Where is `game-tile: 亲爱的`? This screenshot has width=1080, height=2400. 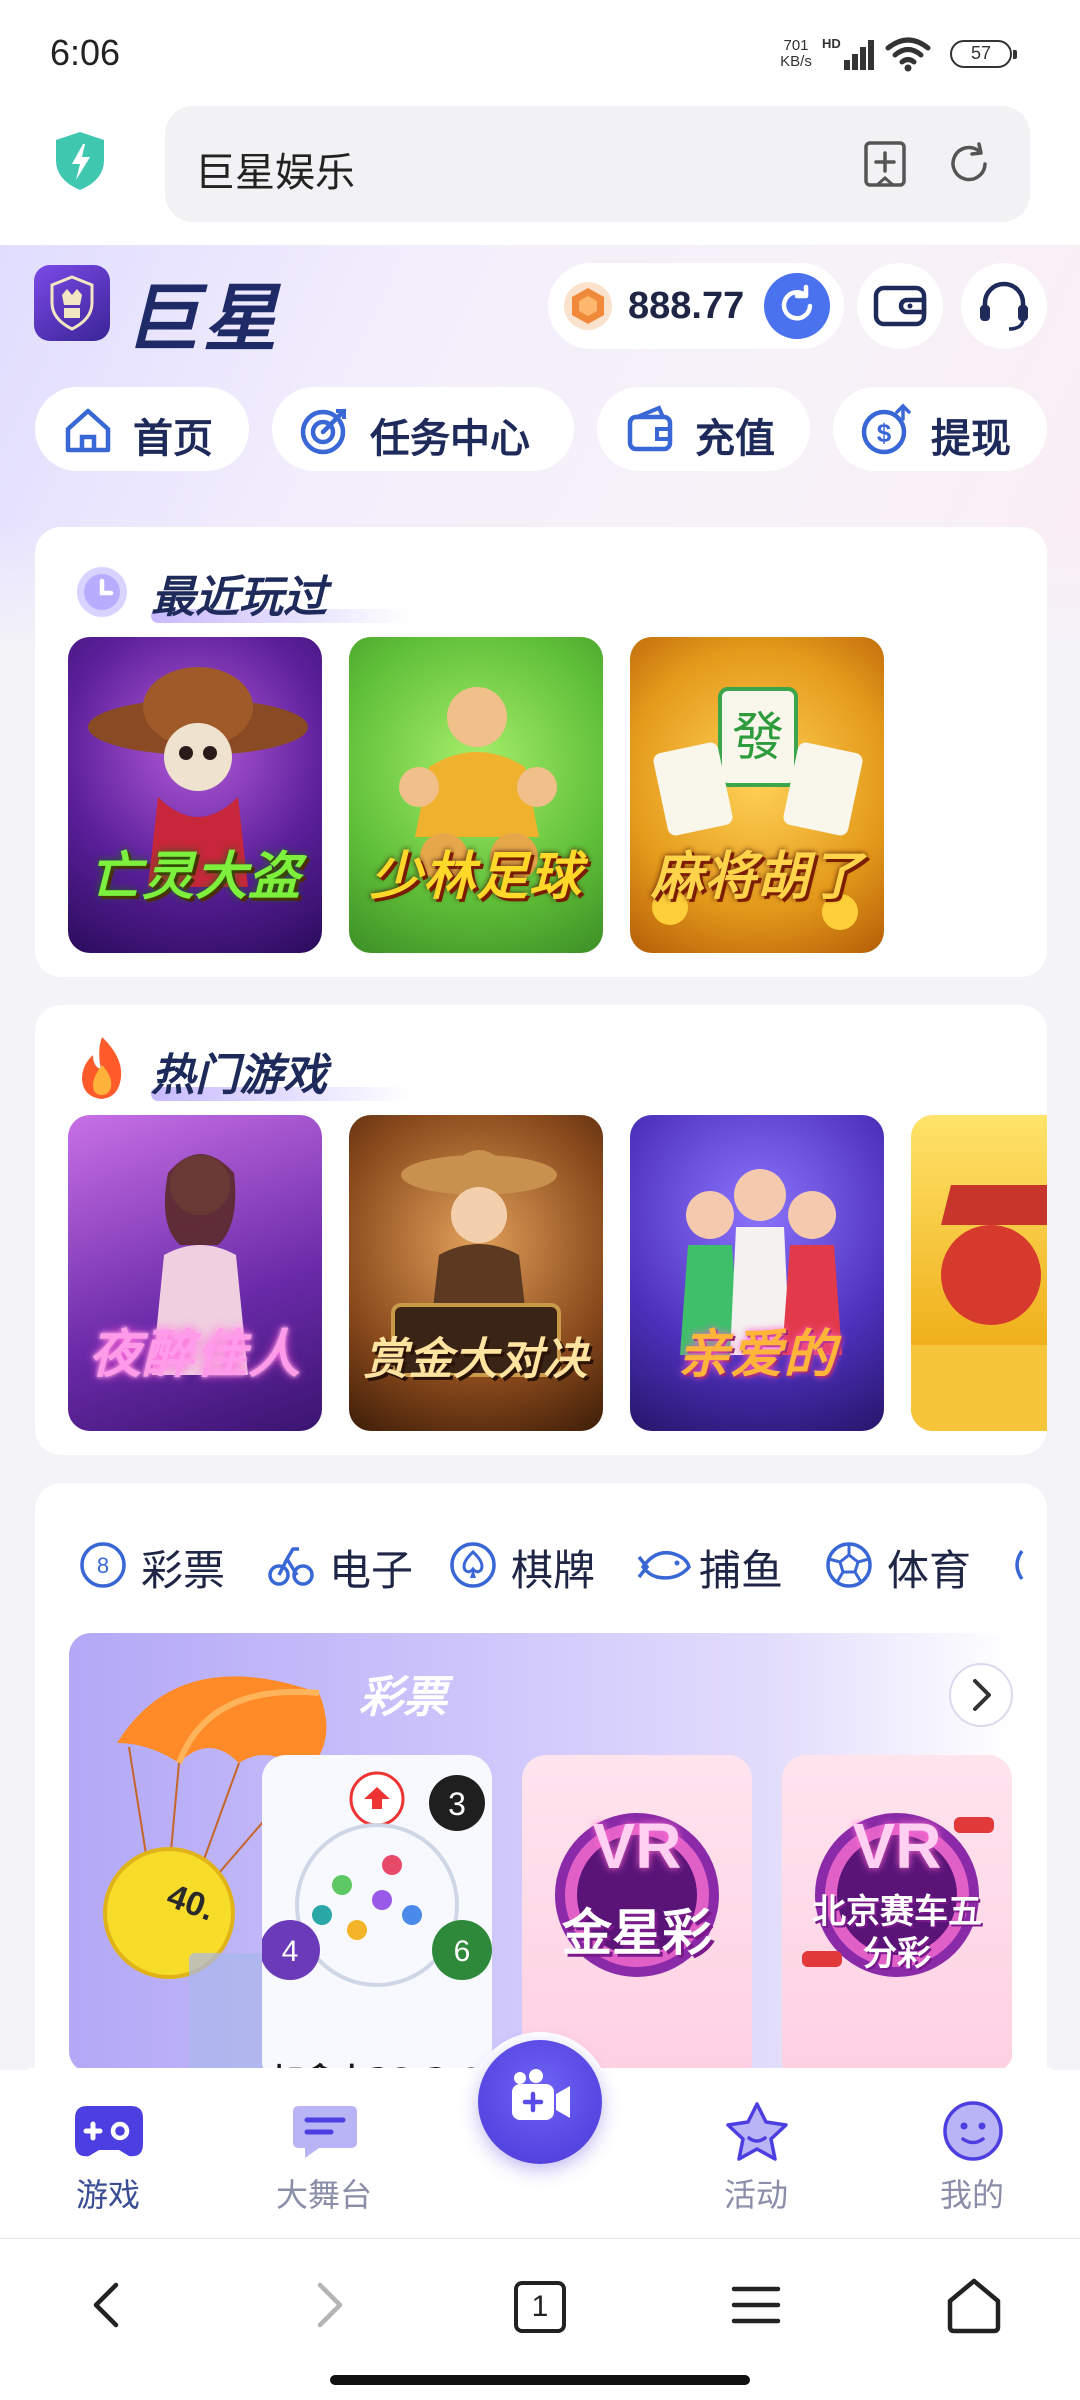 game-tile: 亲爱的 is located at coordinates (757, 1273).